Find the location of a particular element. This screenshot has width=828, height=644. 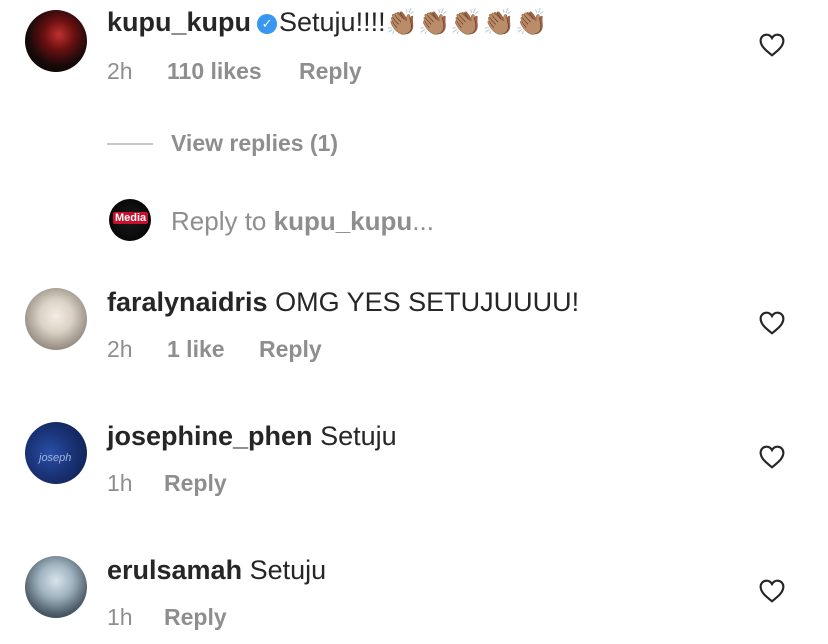

avatar-label: Media is located at coordinates (131, 218).